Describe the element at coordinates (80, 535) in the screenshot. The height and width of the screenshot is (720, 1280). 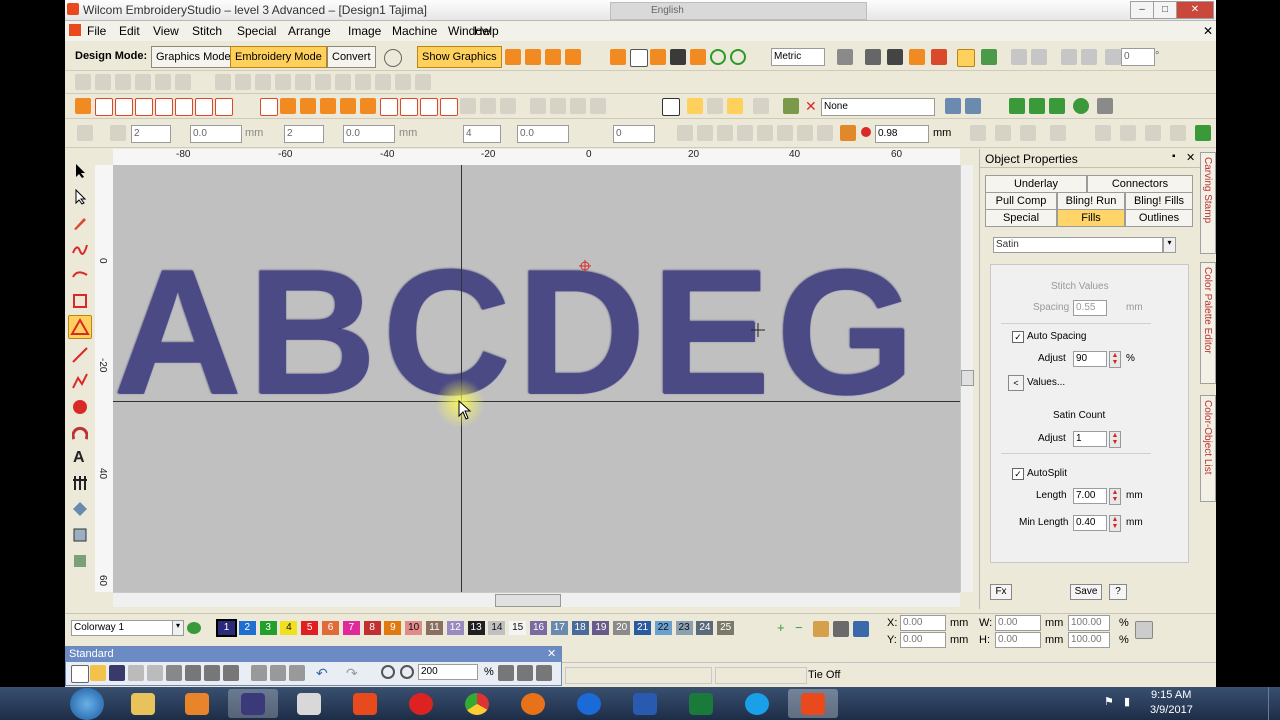
I see `trace-icon` at that location.